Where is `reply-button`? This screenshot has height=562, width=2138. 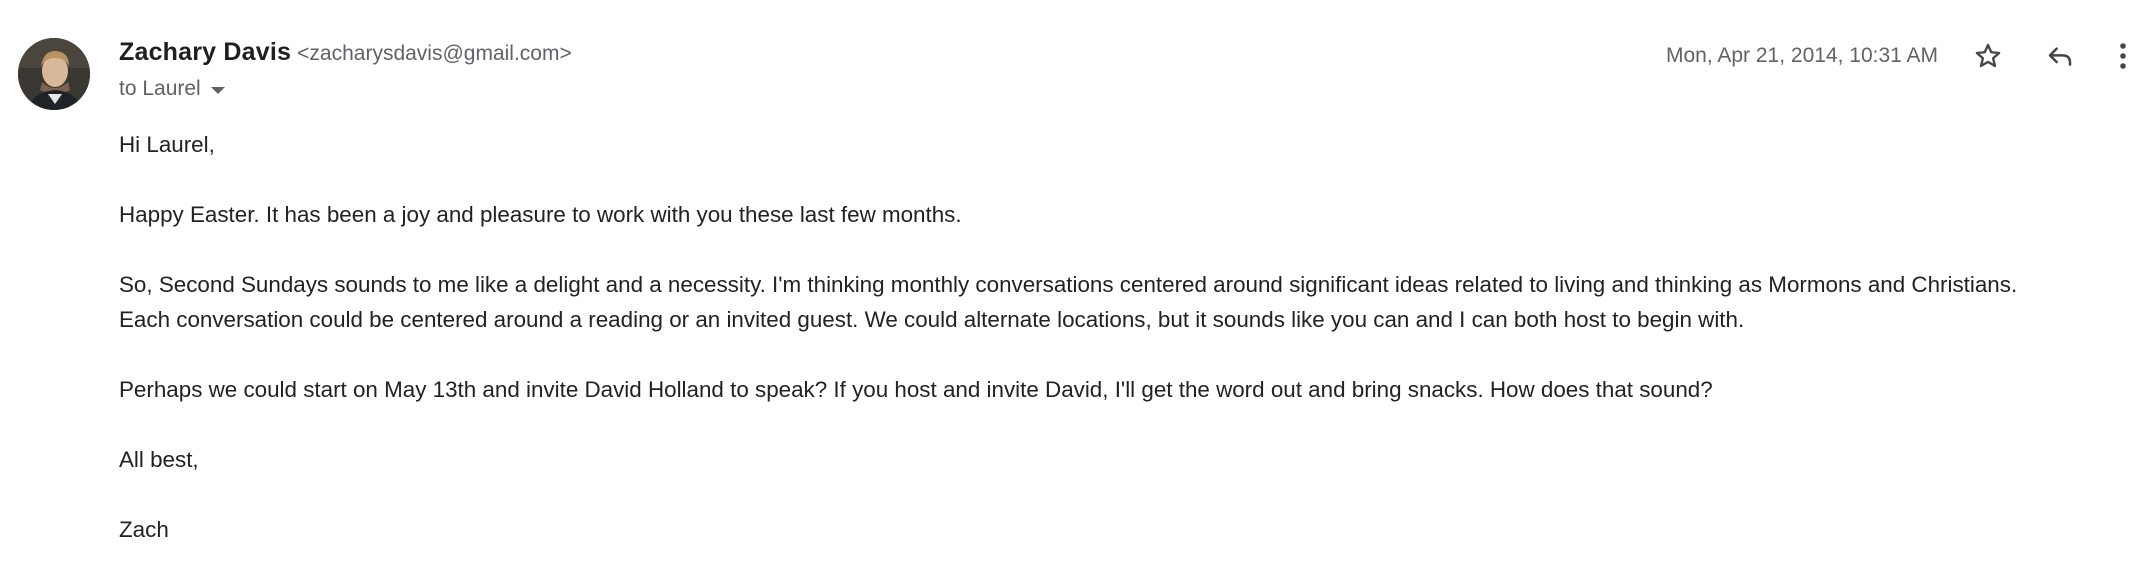 reply-button is located at coordinates (2060, 56).